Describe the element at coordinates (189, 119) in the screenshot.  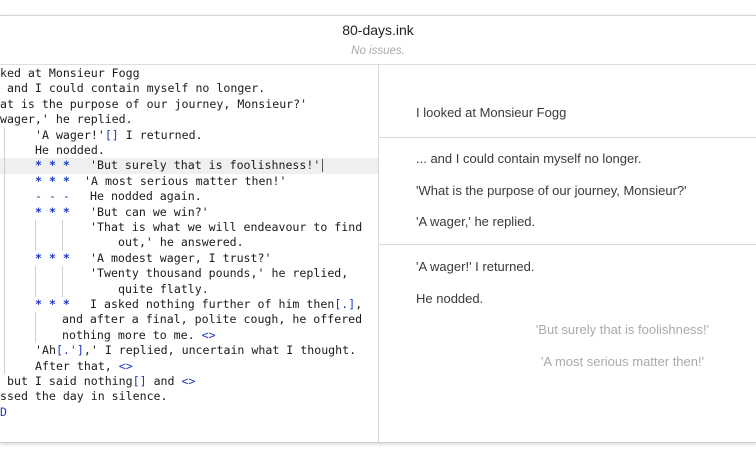
I see `editor-line: wager,' he replied.` at that location.